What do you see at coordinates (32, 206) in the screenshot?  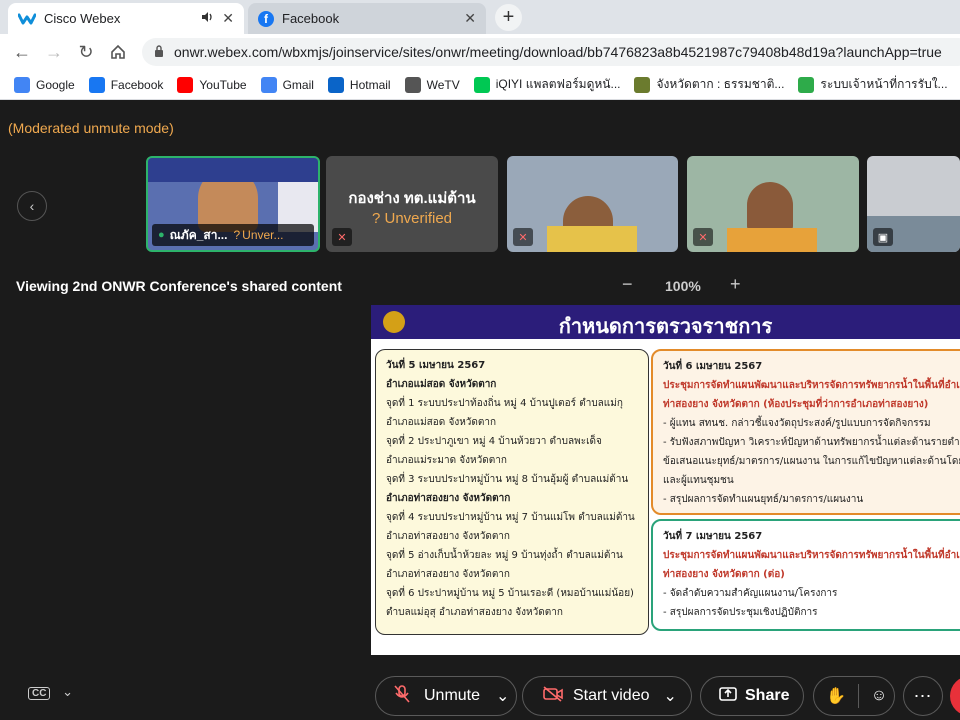 I see `chevron-left-icon: ‹` at bounding box center [32, 206].